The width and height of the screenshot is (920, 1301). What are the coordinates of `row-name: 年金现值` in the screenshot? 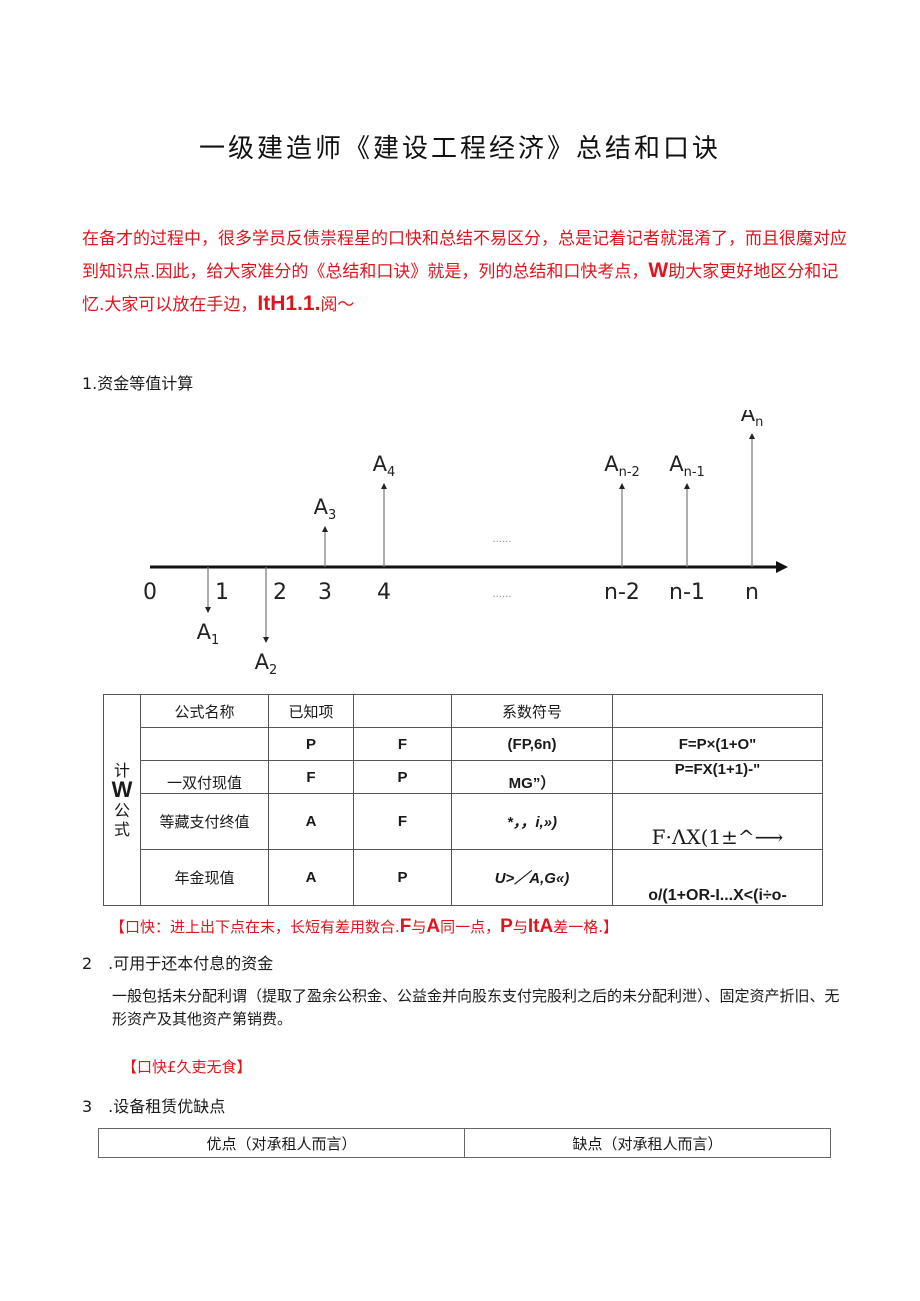 It's located at (204, 877).